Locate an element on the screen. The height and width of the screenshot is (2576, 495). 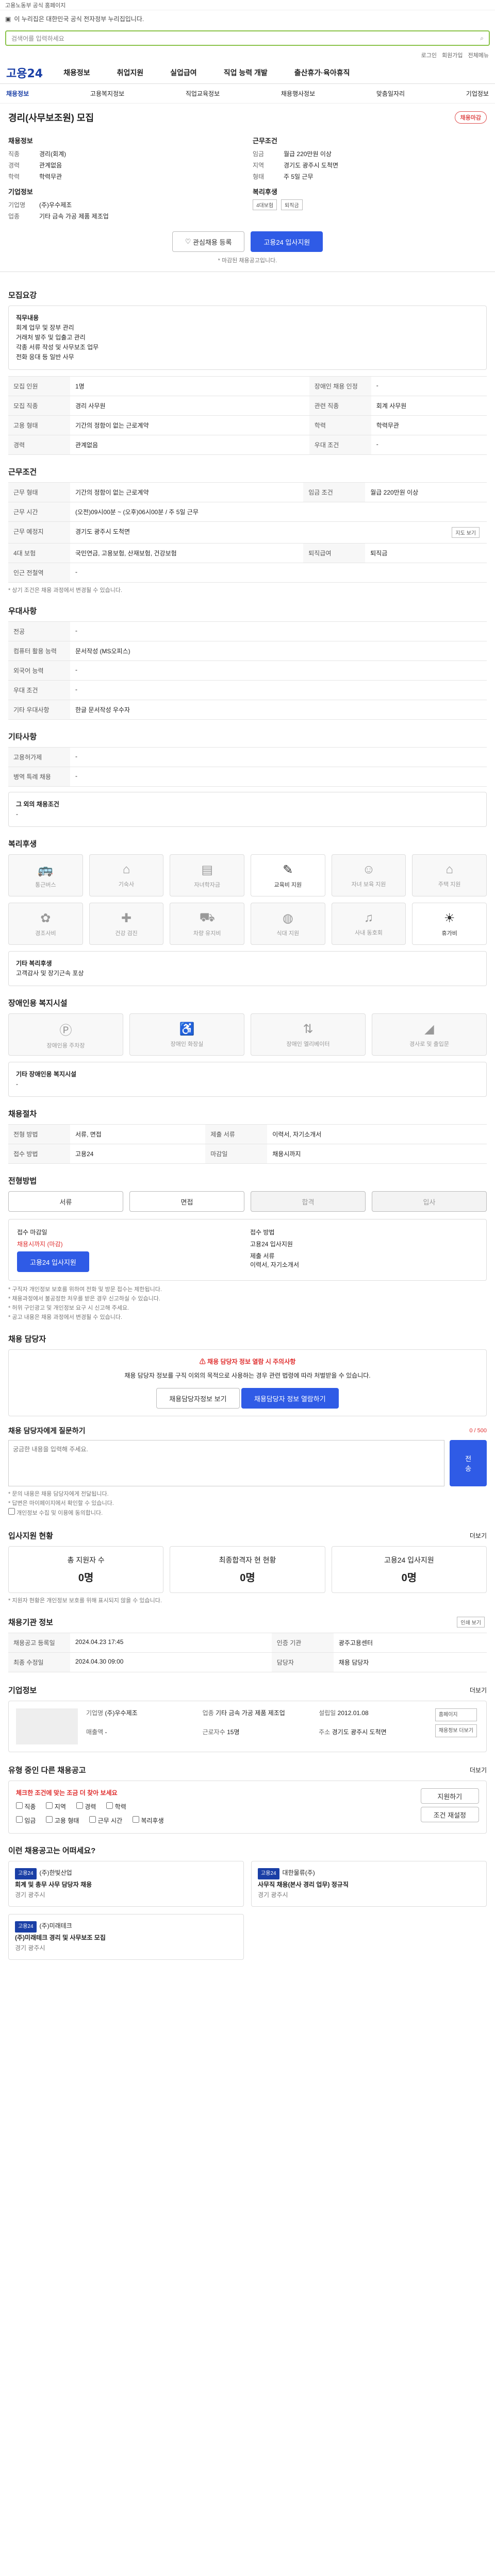
print-button: 인쇄 보기 is located at coordinates (471, 1622).